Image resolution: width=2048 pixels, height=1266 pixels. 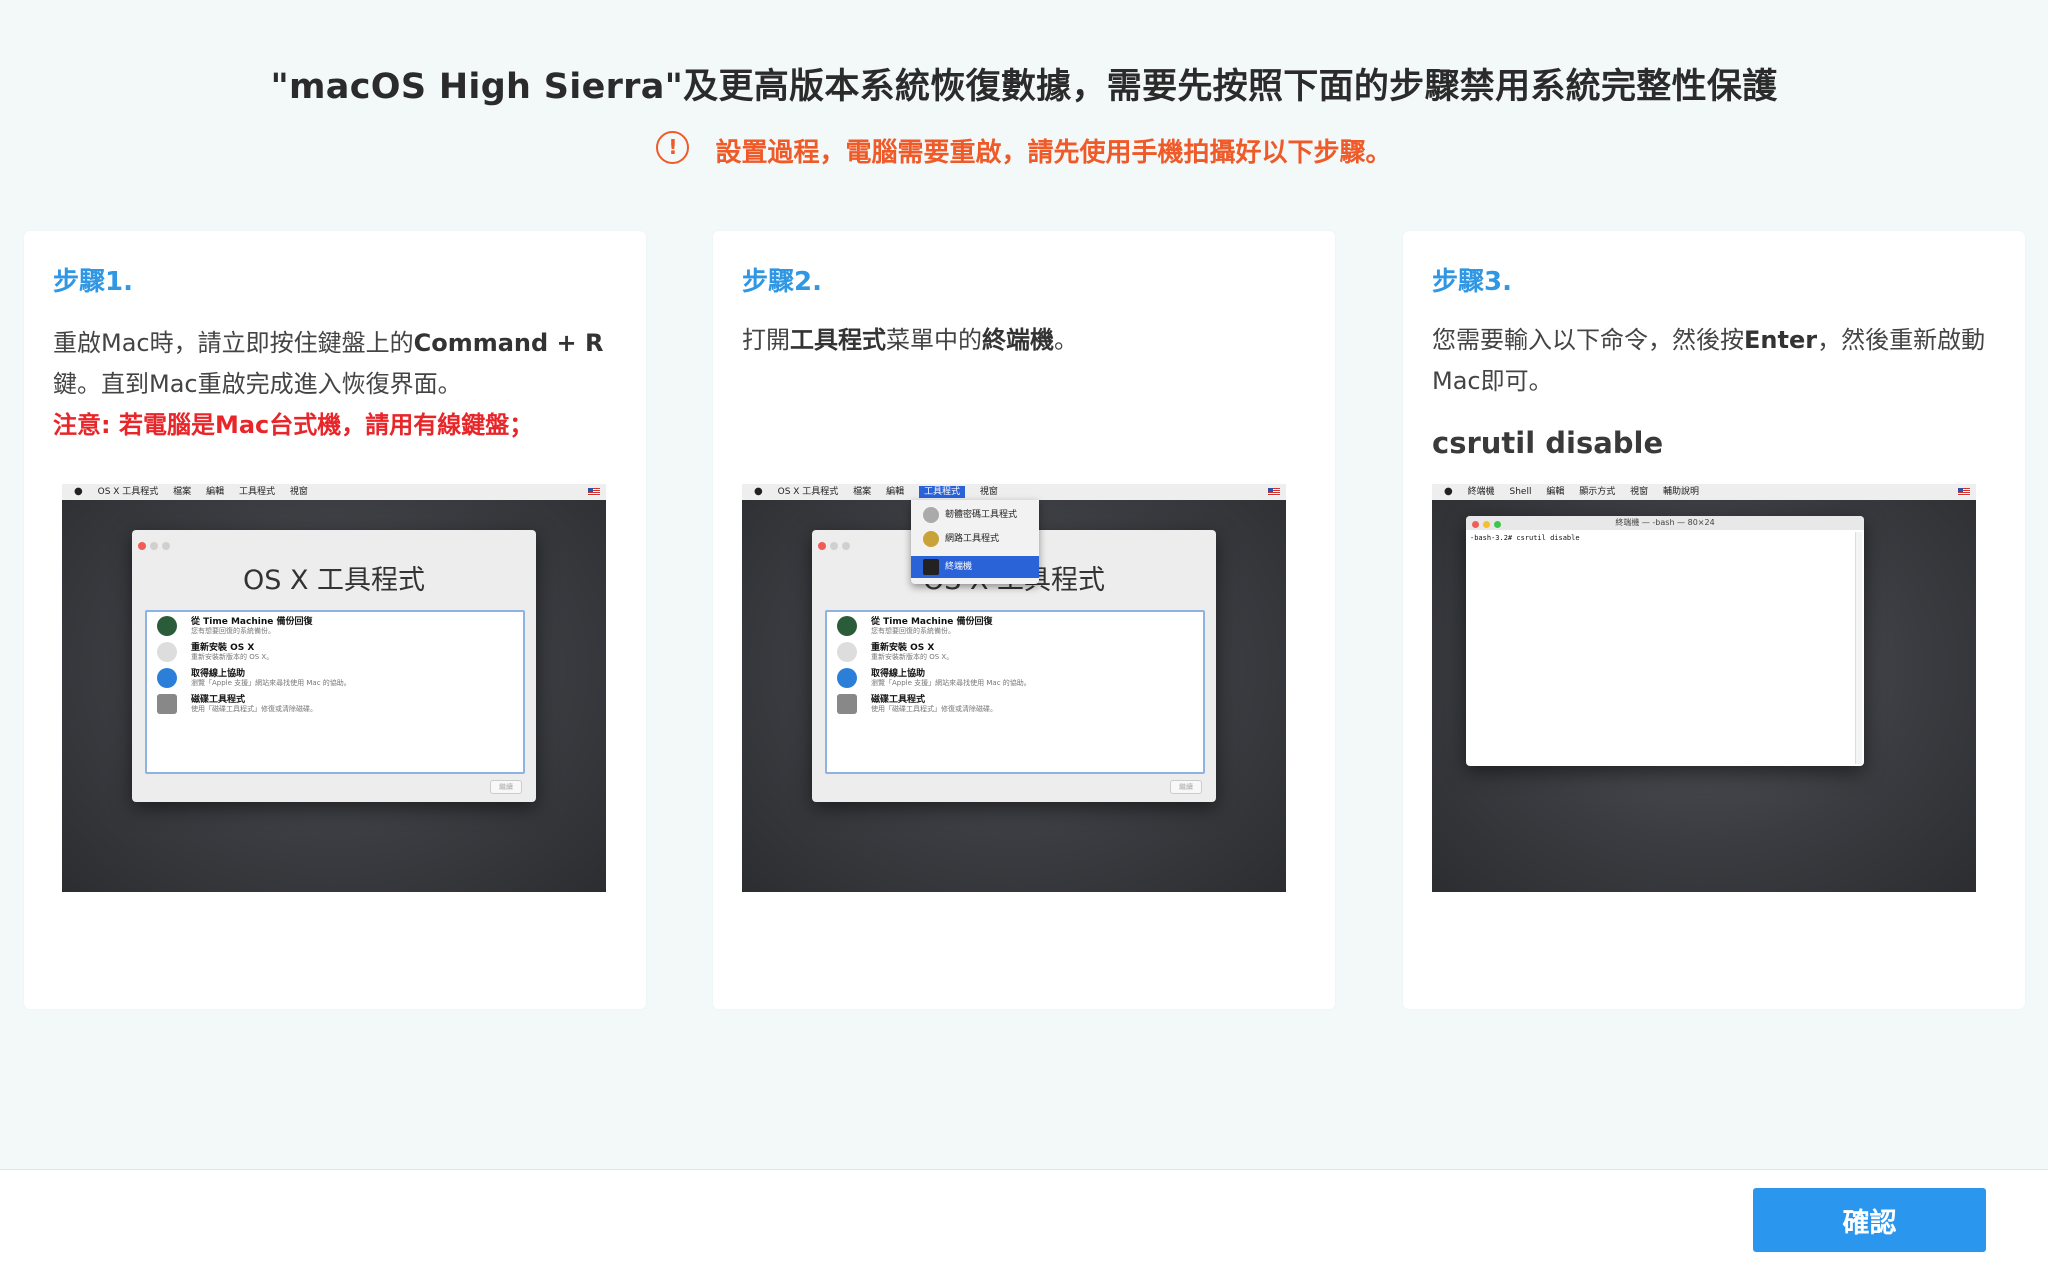 I want to click on terminal-title: 終端機 — -bash — 80×24, so click(x=1665, y=522).